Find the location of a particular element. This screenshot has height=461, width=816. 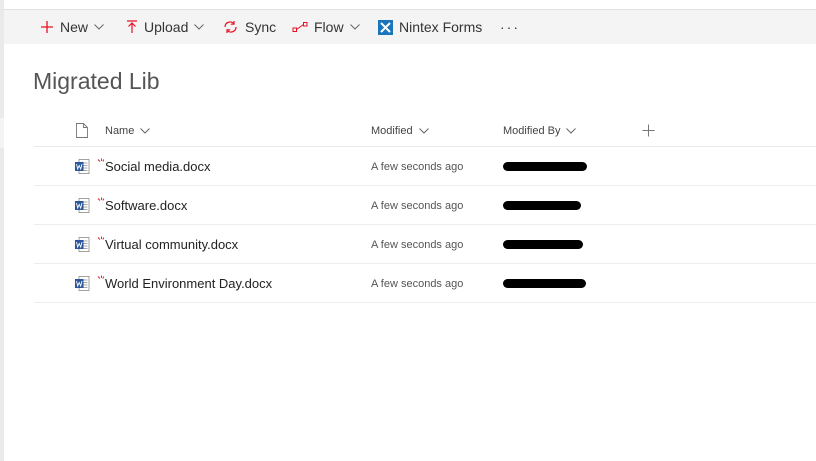

column-header-modified: Modified is located at coordinates (400, 130).